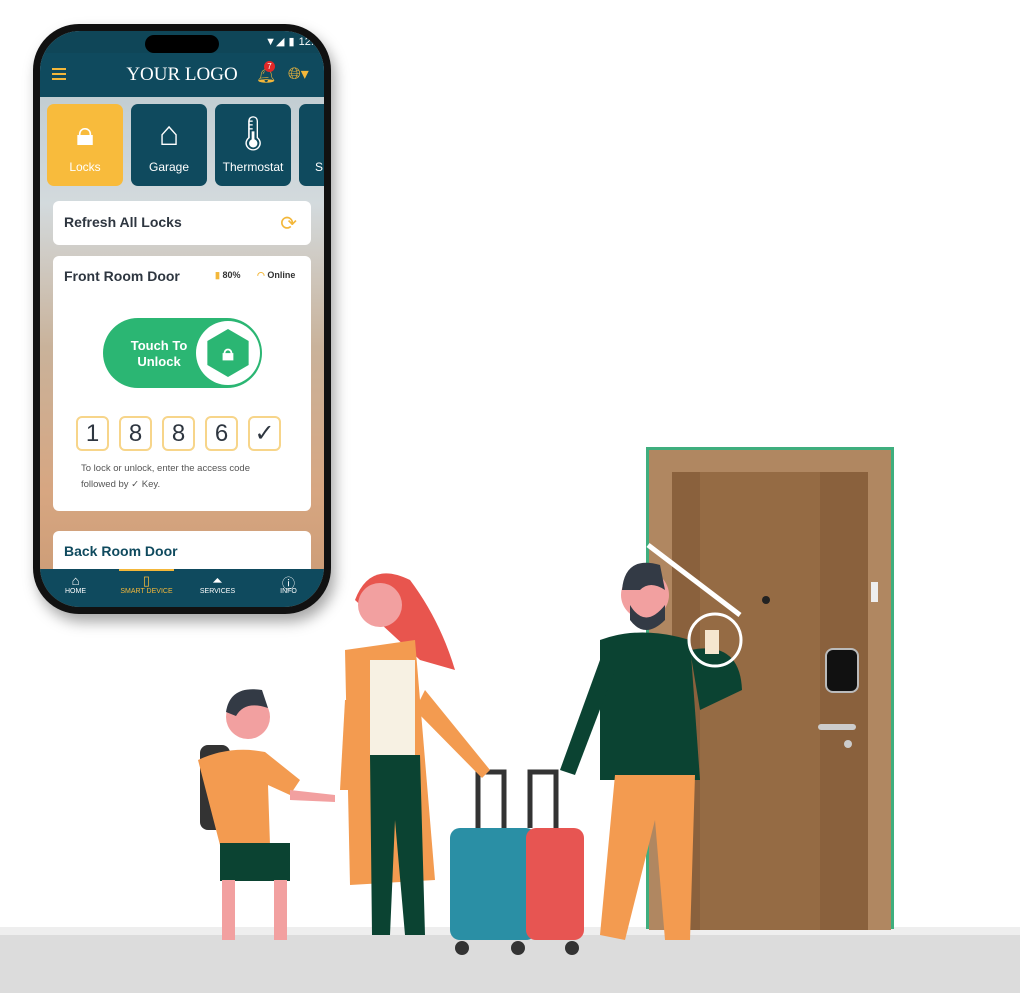 Image resolution: width=1020 pixels, height=993 pixels. Describe the element at coordinates (276, 275) in the screenshot. I see `connection-status: ◠ Online` at that location.